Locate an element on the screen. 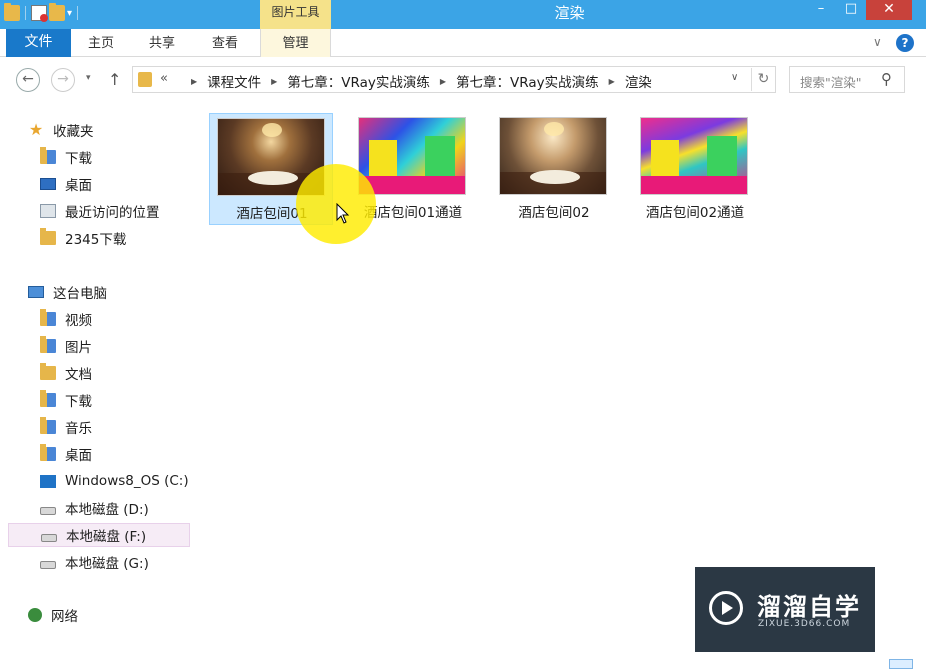  star-icon: ★ is located at coordinates (36, 129).